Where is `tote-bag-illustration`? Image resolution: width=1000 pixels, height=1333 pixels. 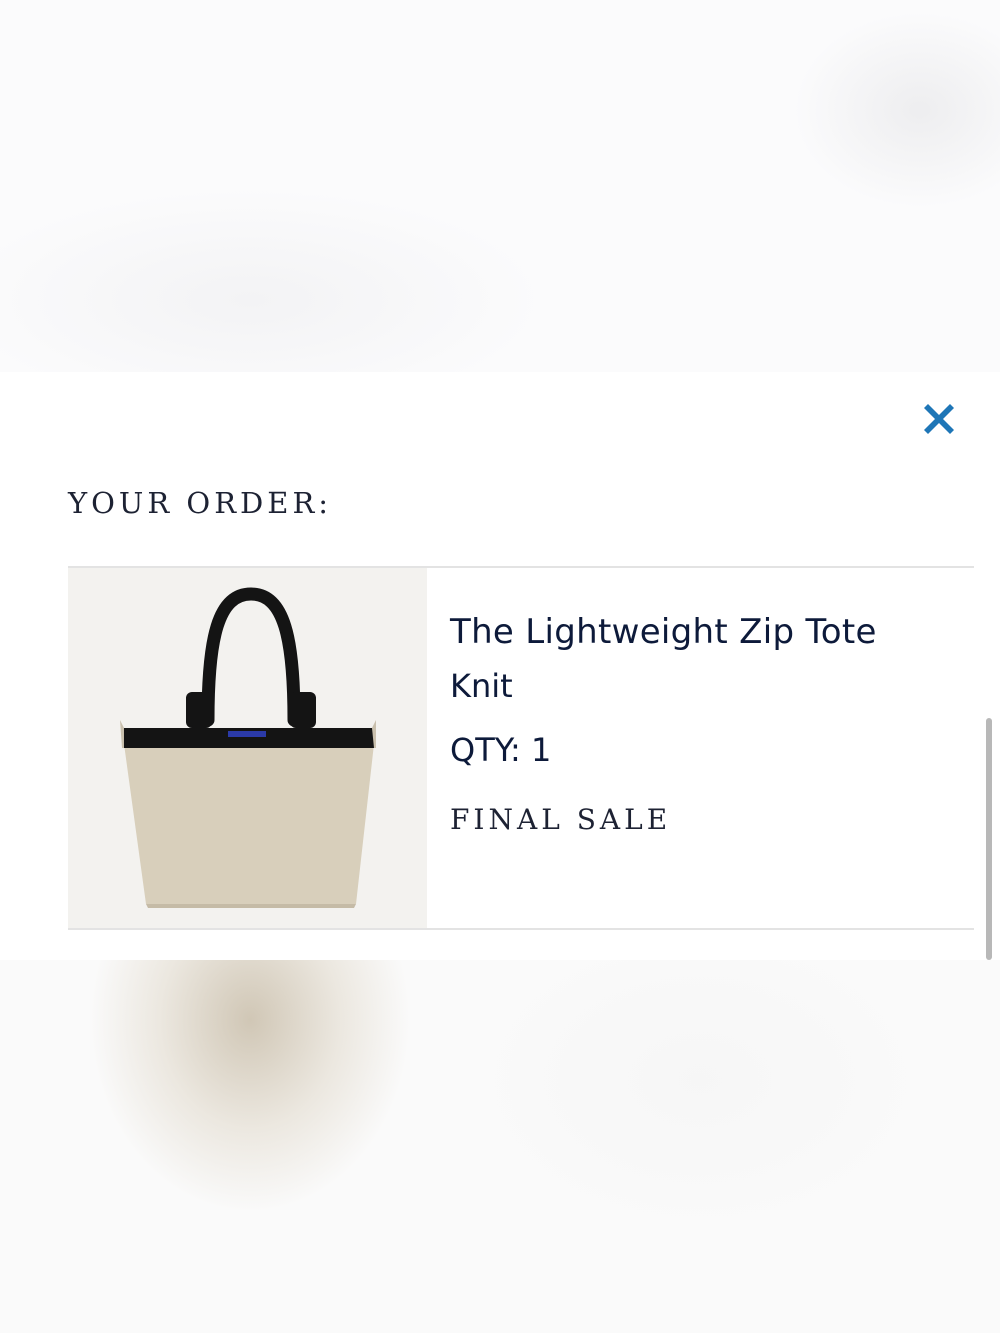
tote-bag-illustration is located at coordinates (247, 748).